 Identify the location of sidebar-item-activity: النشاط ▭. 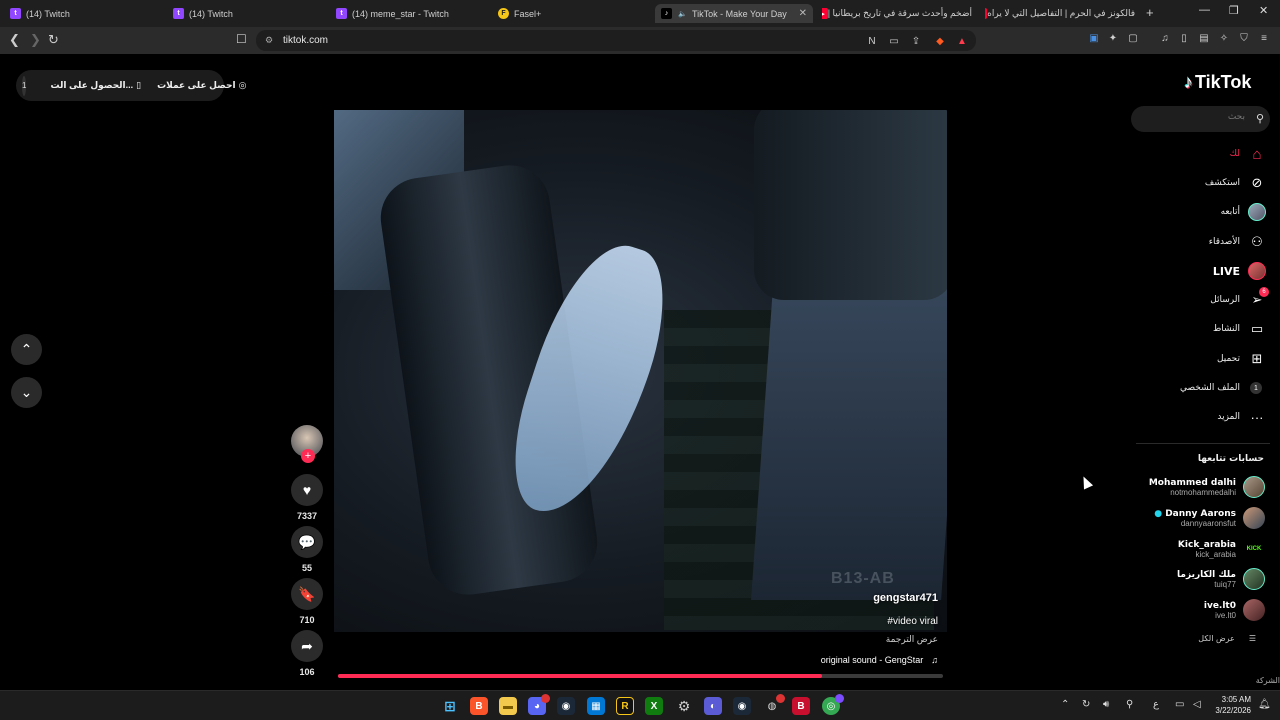
(1204, 329).